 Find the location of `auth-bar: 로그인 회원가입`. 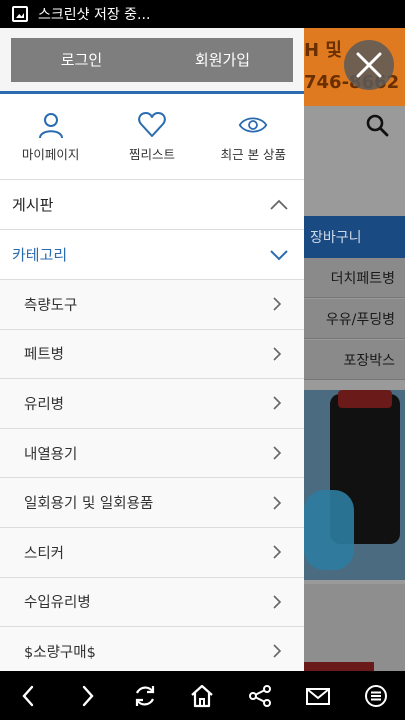

auth-bar: 로그인 회원가입 is located at coordinates (152, 61).